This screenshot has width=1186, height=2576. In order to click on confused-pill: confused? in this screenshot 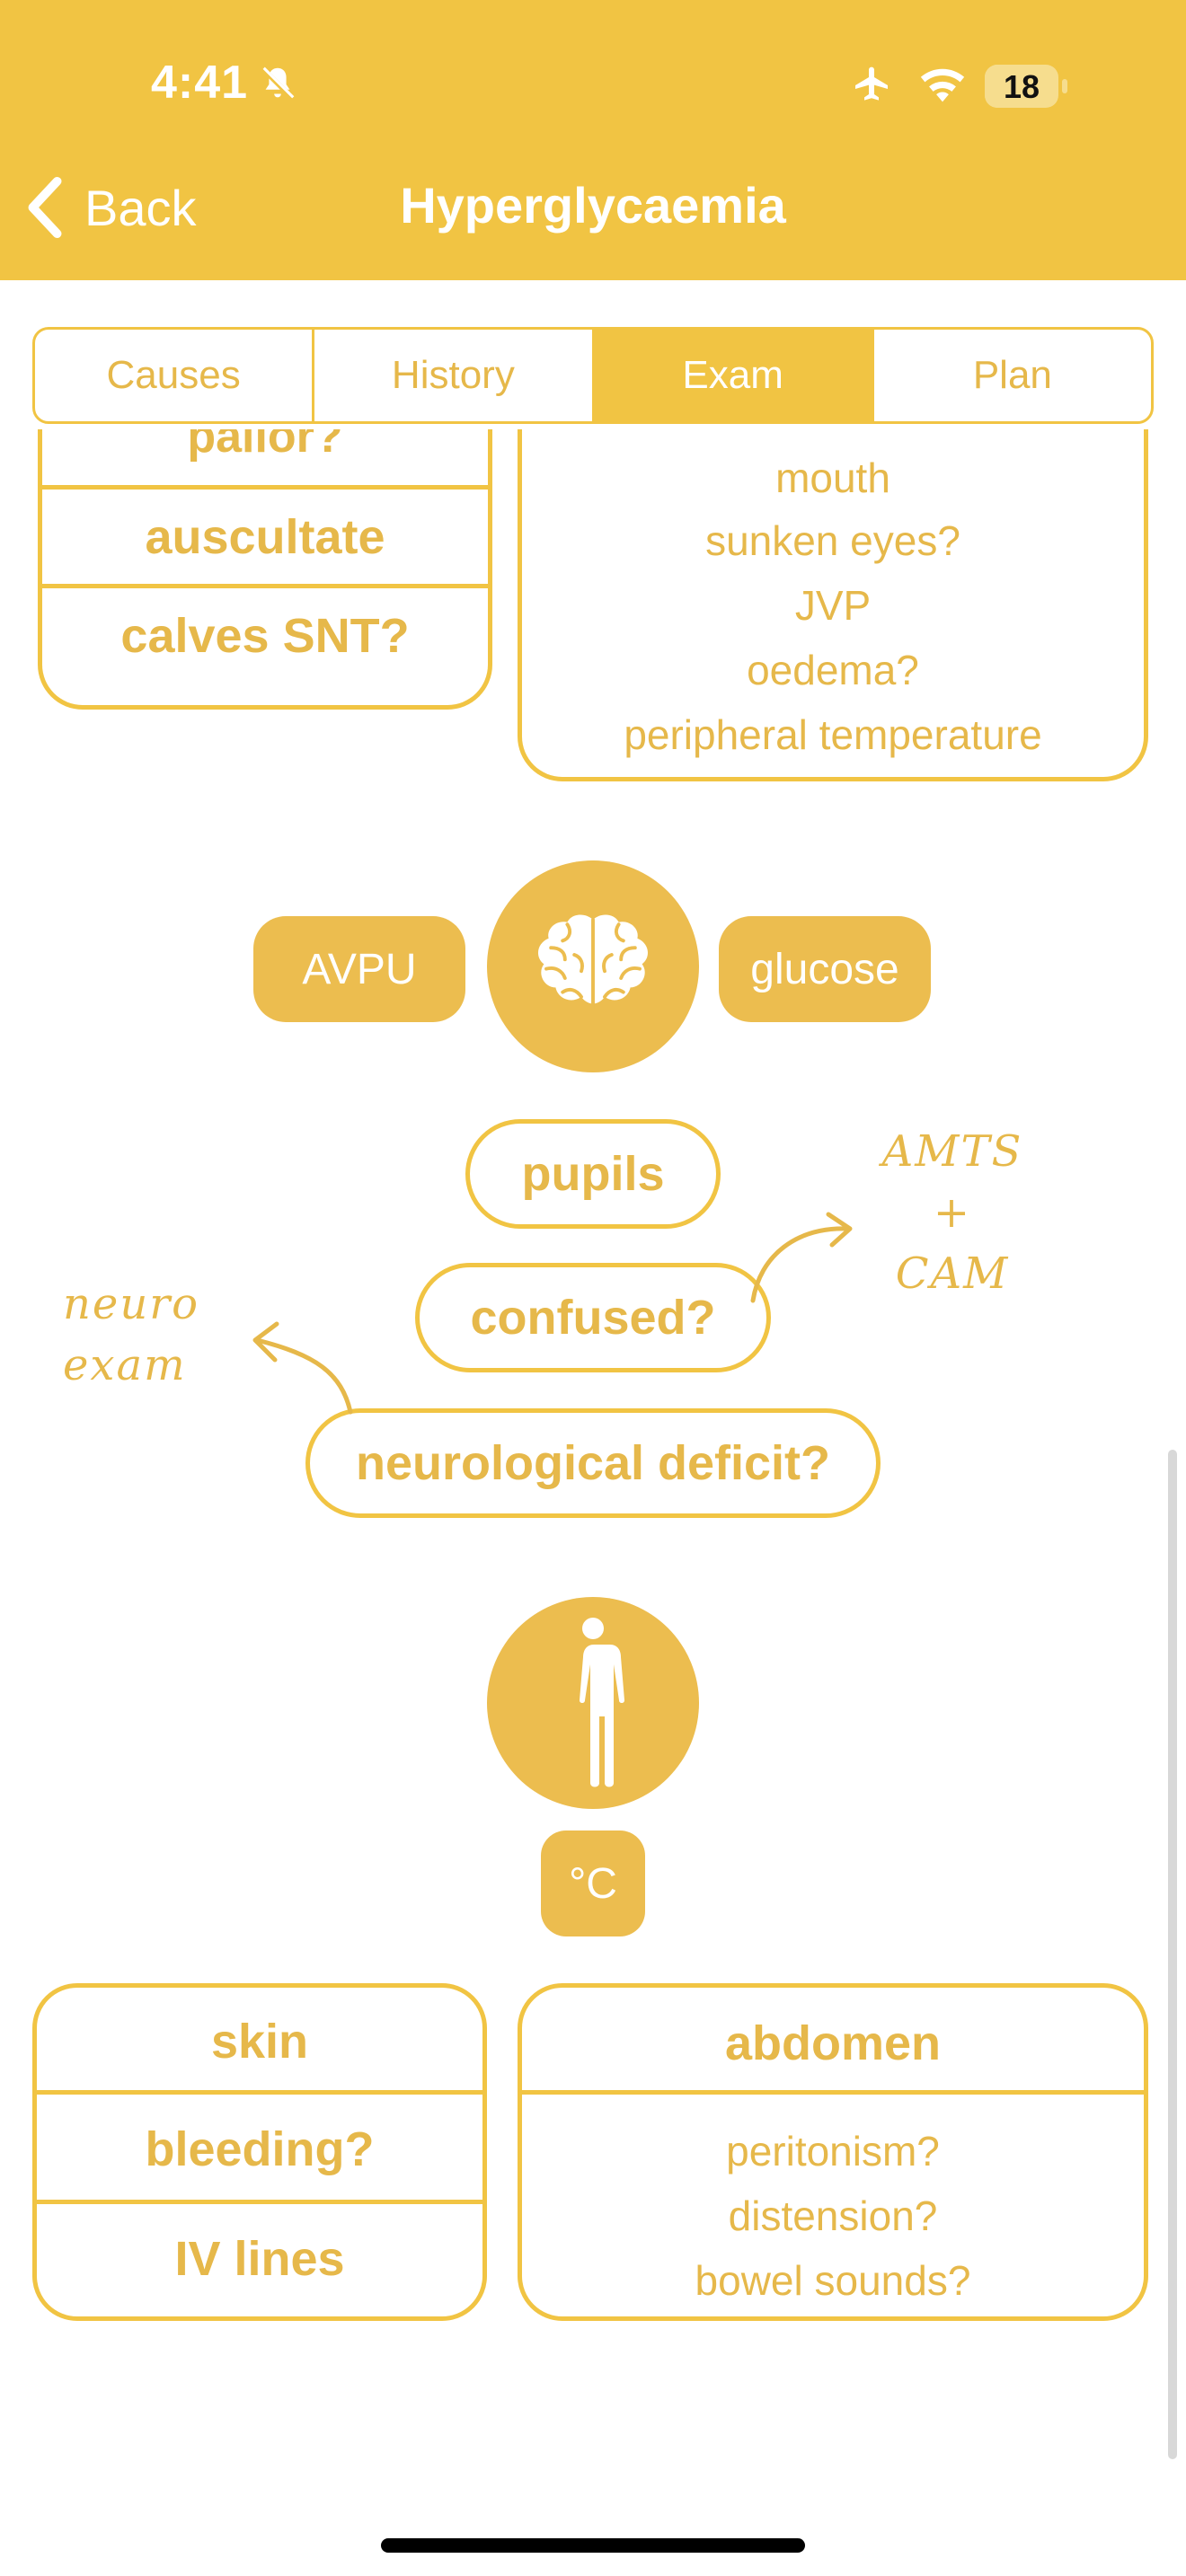, I will do `click(593, 1317)`.